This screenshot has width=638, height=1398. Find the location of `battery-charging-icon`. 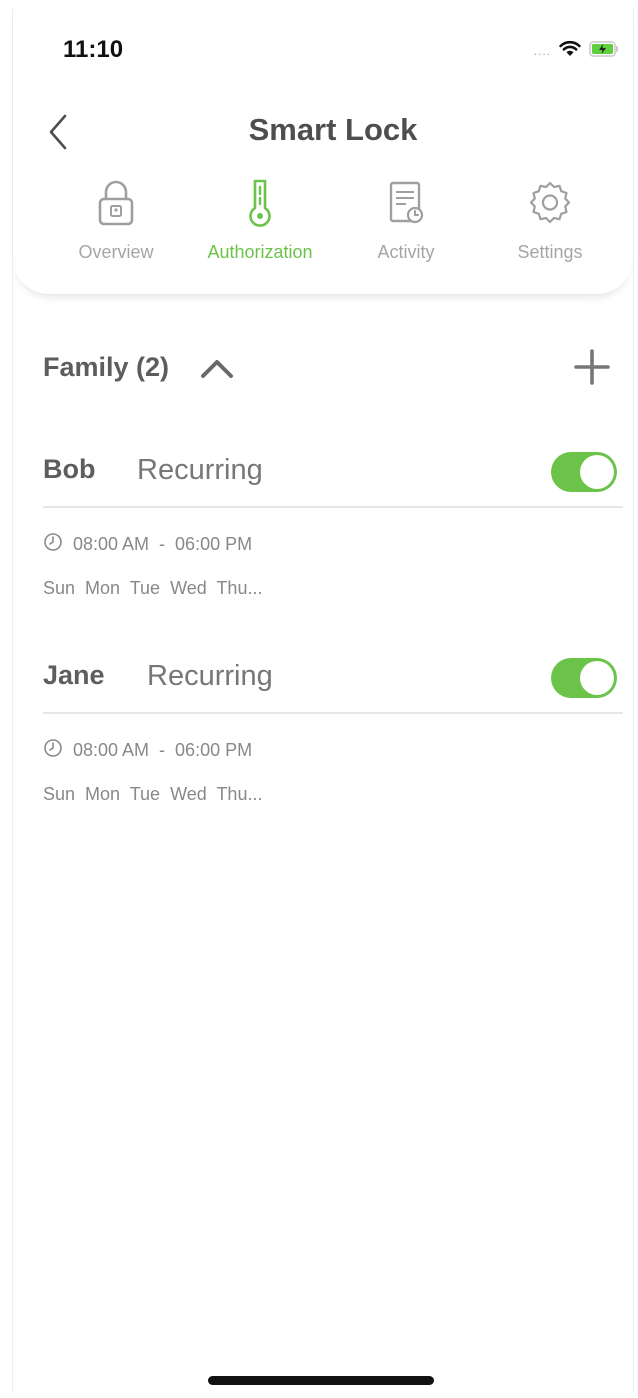

battery-charging-icon is located at coordinates (604, 51).